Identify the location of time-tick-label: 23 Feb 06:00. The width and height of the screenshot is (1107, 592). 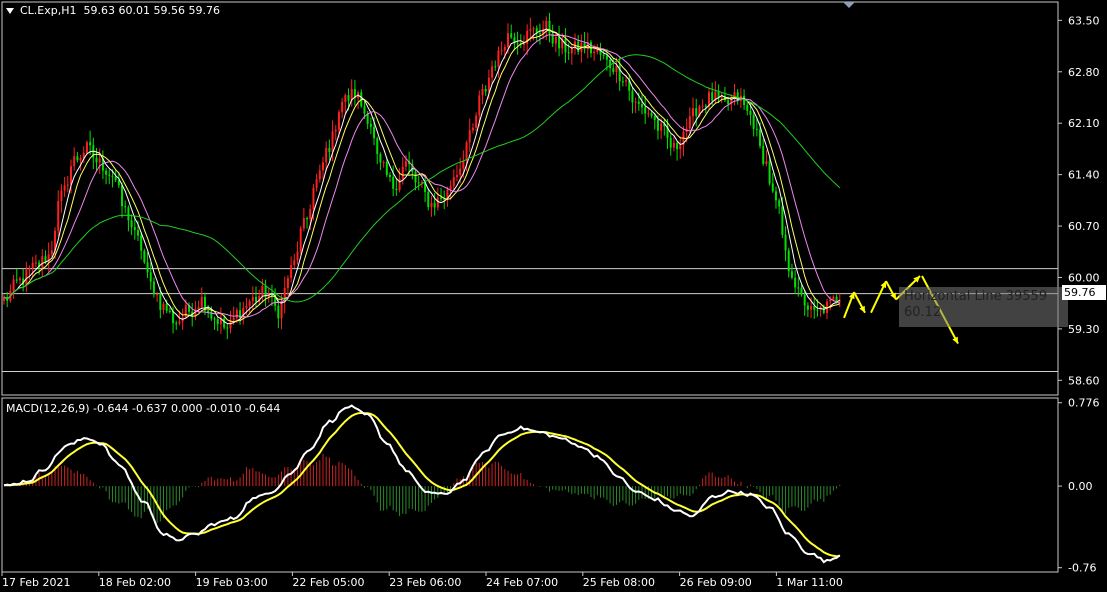
(425, 582).